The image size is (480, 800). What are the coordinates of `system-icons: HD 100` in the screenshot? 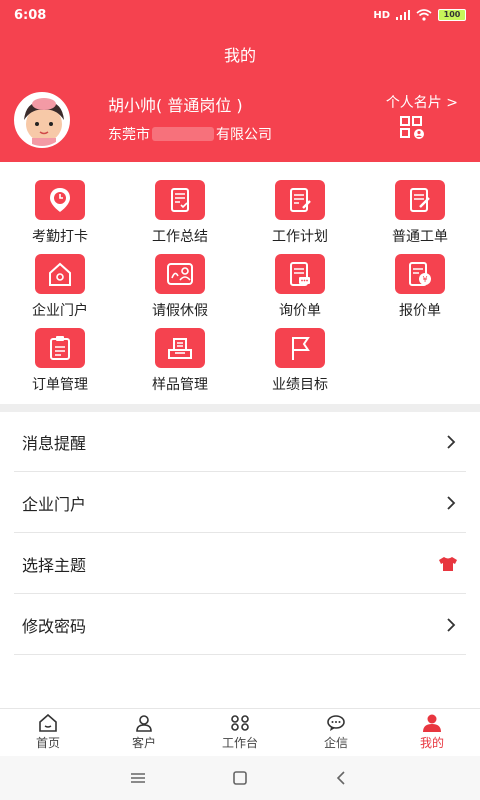 It's located at (419, 15).